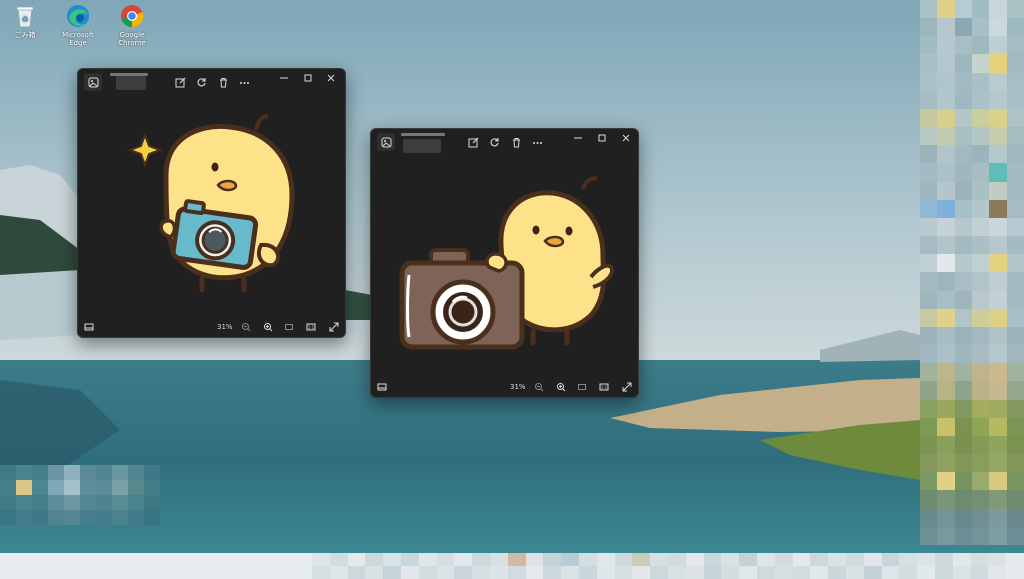  What do you see at coordinates (25, 35) in the screenshot?
I see `recycle-bin-label: ごみ箱` at bounding box center [25, 35].